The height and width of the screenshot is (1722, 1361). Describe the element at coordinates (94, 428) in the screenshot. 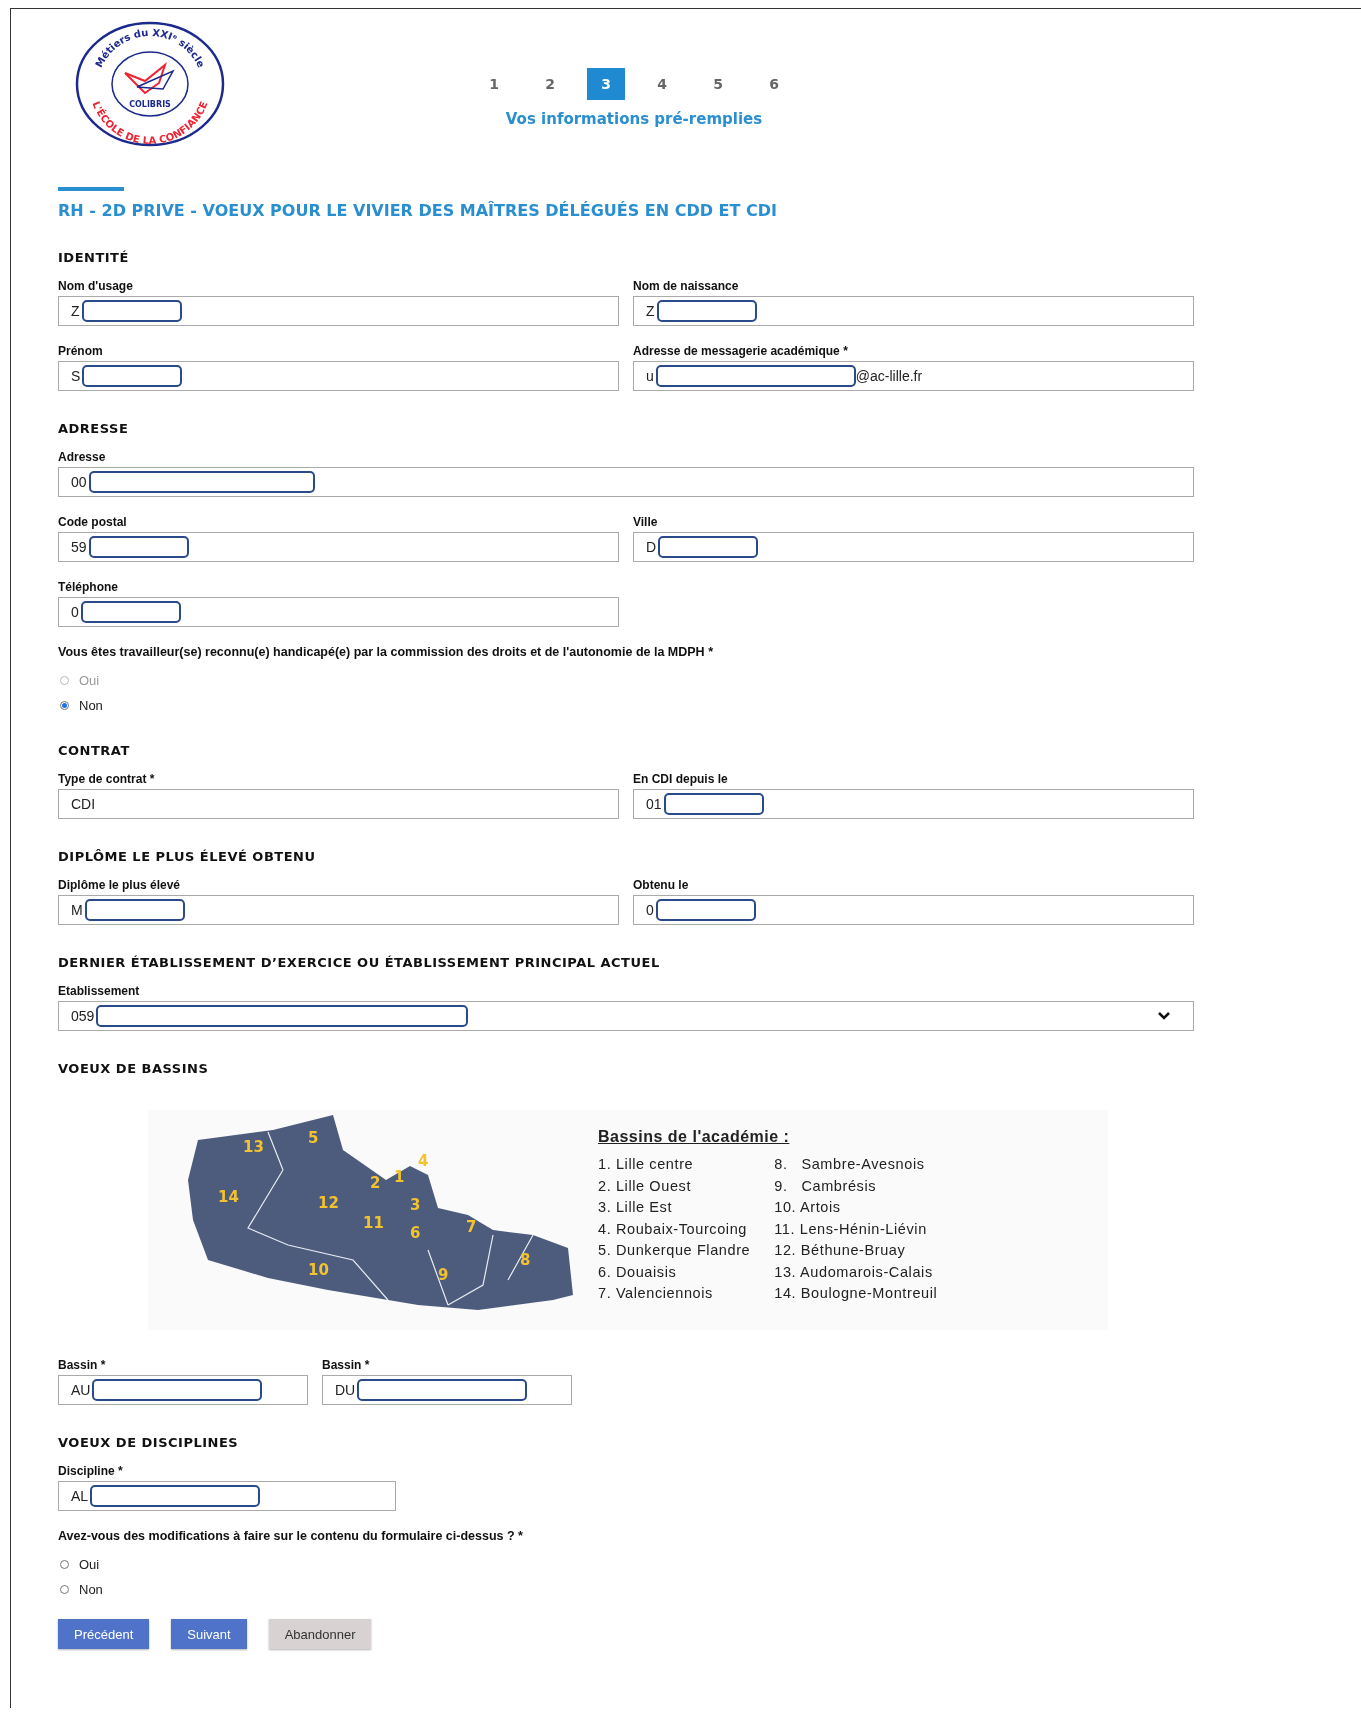

I see `section-heading: ADRESSE` at that location.